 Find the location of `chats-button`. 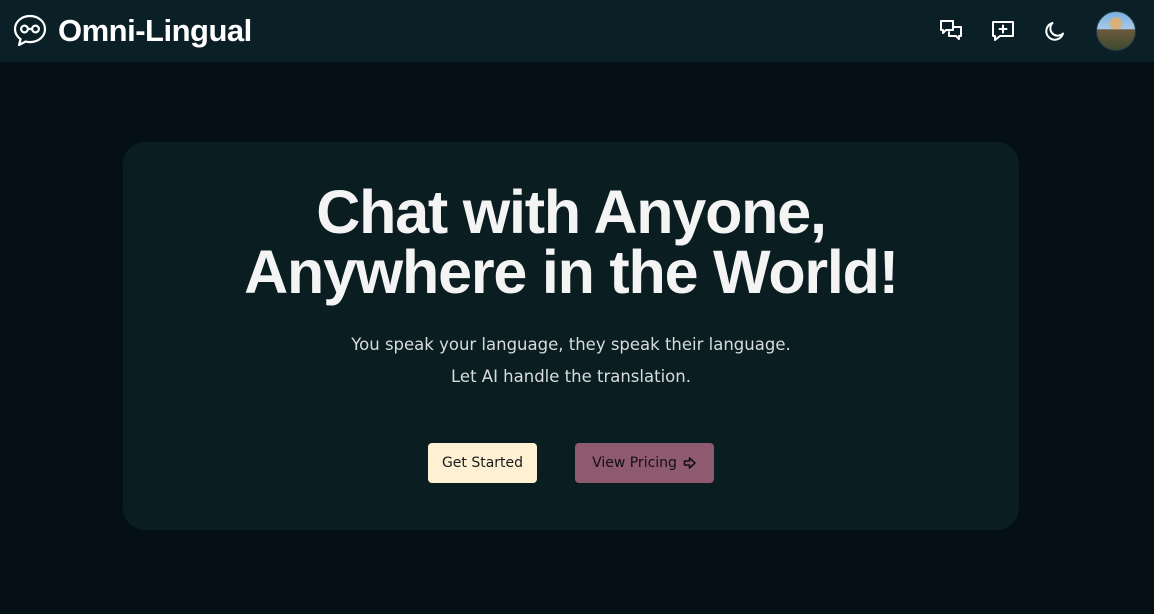

chats-button is located at coordinates (951, 31).